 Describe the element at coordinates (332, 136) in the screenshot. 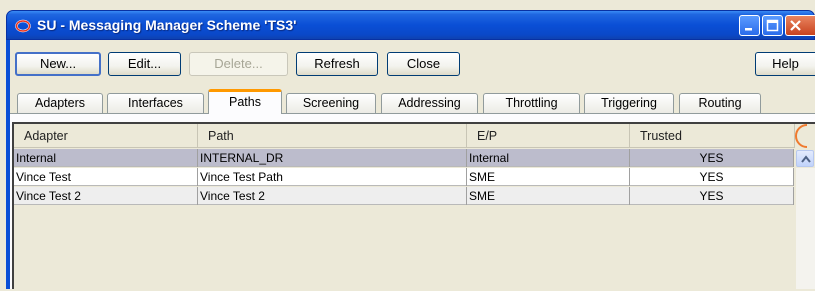

I see `column-header-path: Path` at that location.